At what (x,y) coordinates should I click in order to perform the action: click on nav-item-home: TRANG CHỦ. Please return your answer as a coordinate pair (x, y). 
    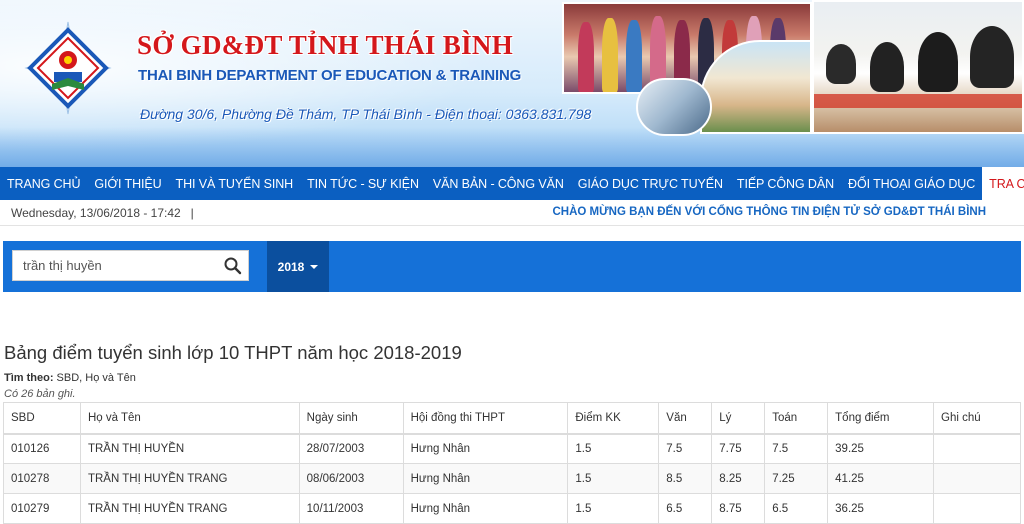
    Looking at the image, I should click on (43, 183).